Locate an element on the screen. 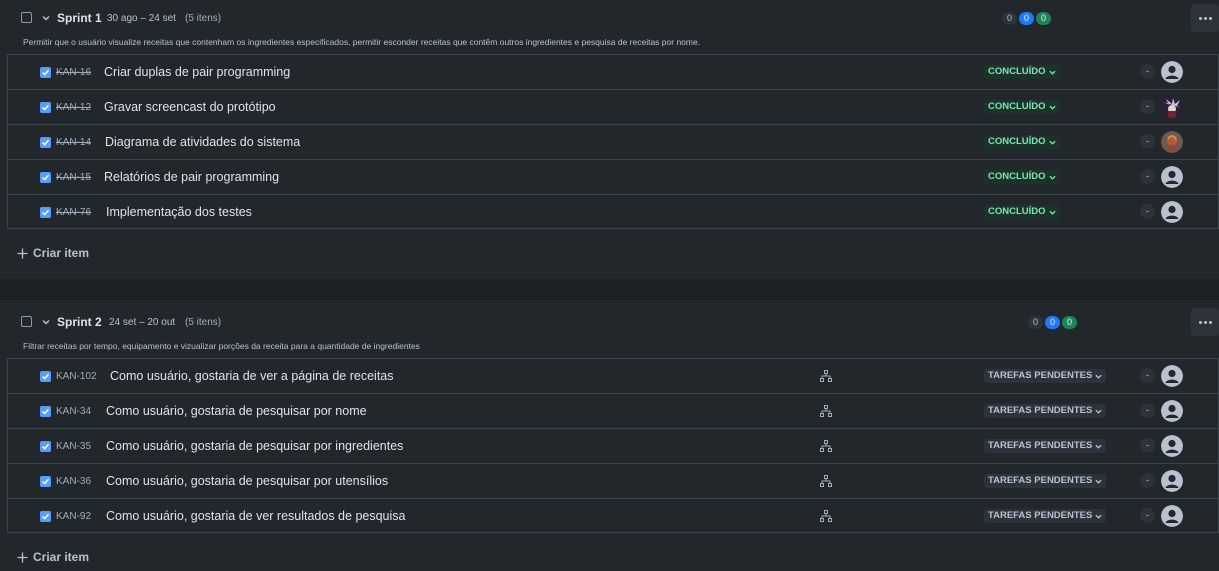 The width and height of the screenshot is (1219, 571). issue-key: KAN-16 is located at coordinates (73, 72).